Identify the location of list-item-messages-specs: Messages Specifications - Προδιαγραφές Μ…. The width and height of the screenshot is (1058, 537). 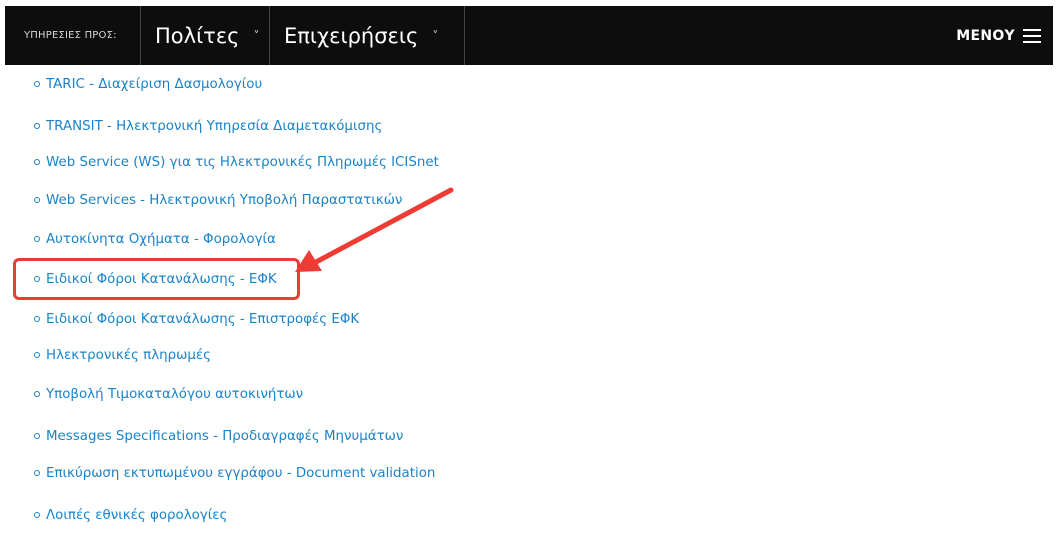
(218, 436).